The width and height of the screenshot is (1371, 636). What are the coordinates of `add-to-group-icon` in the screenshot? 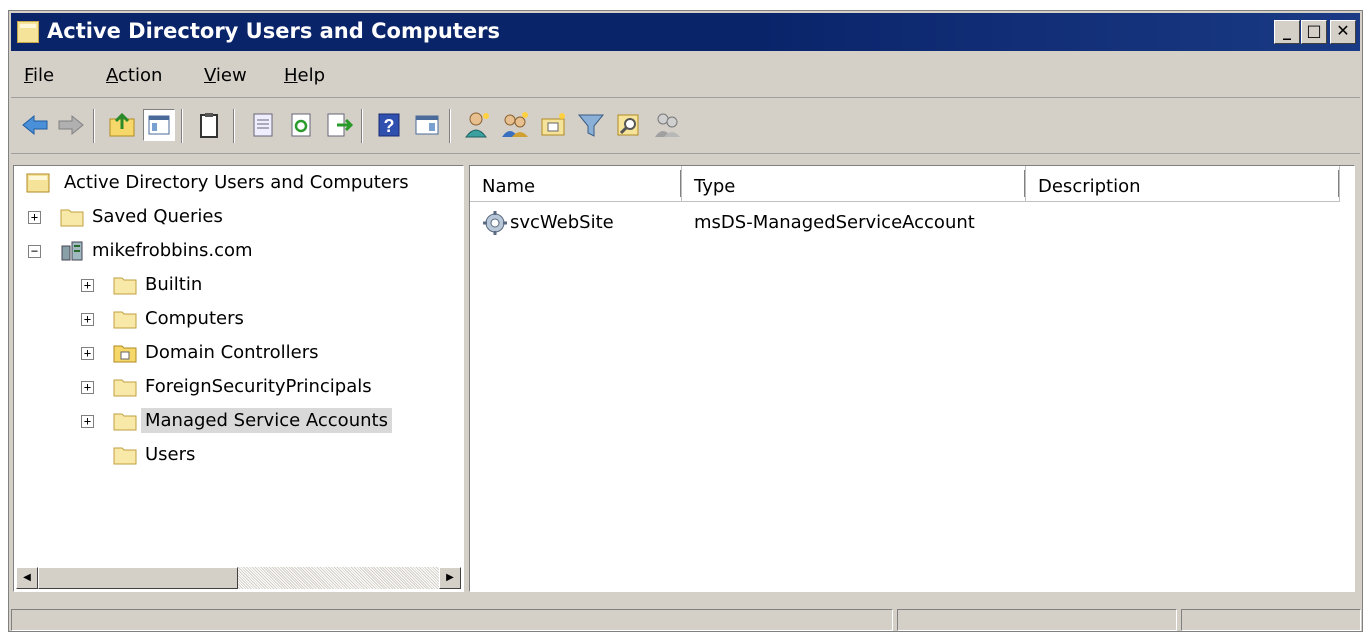 It's located at (667, 125).